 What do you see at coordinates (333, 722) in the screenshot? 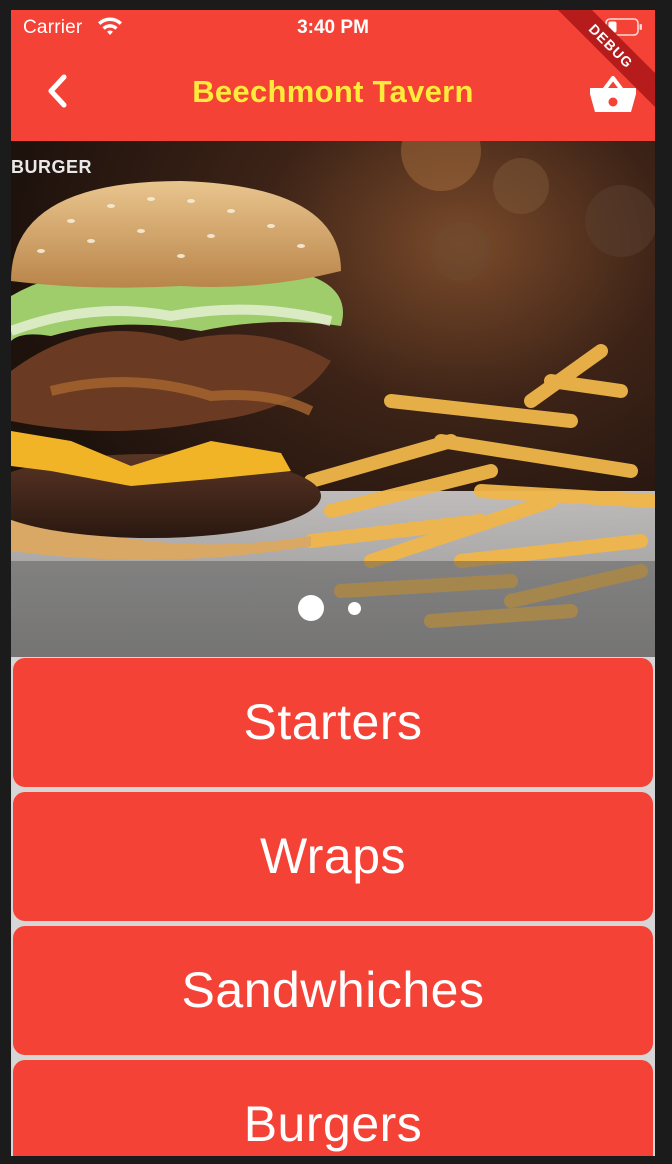
I see `category-button-starters: Starters` at bounding box center [333, 722].